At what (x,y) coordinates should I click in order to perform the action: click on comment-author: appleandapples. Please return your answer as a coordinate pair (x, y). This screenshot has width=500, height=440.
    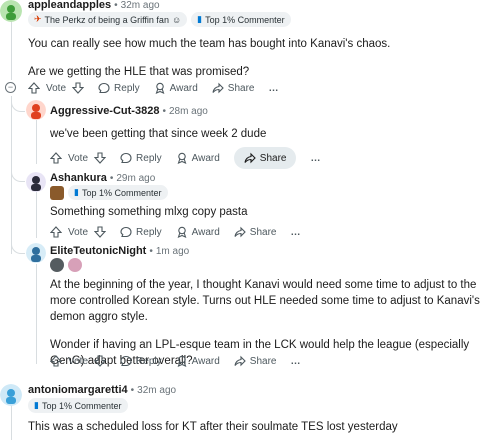
    Looking at the image, I should click on (69, 5).